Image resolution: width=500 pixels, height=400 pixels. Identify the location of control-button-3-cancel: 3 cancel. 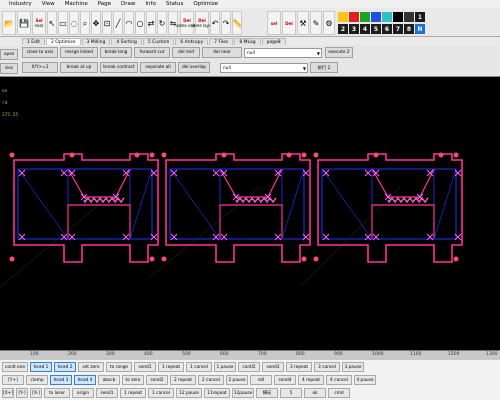
(327, 367).